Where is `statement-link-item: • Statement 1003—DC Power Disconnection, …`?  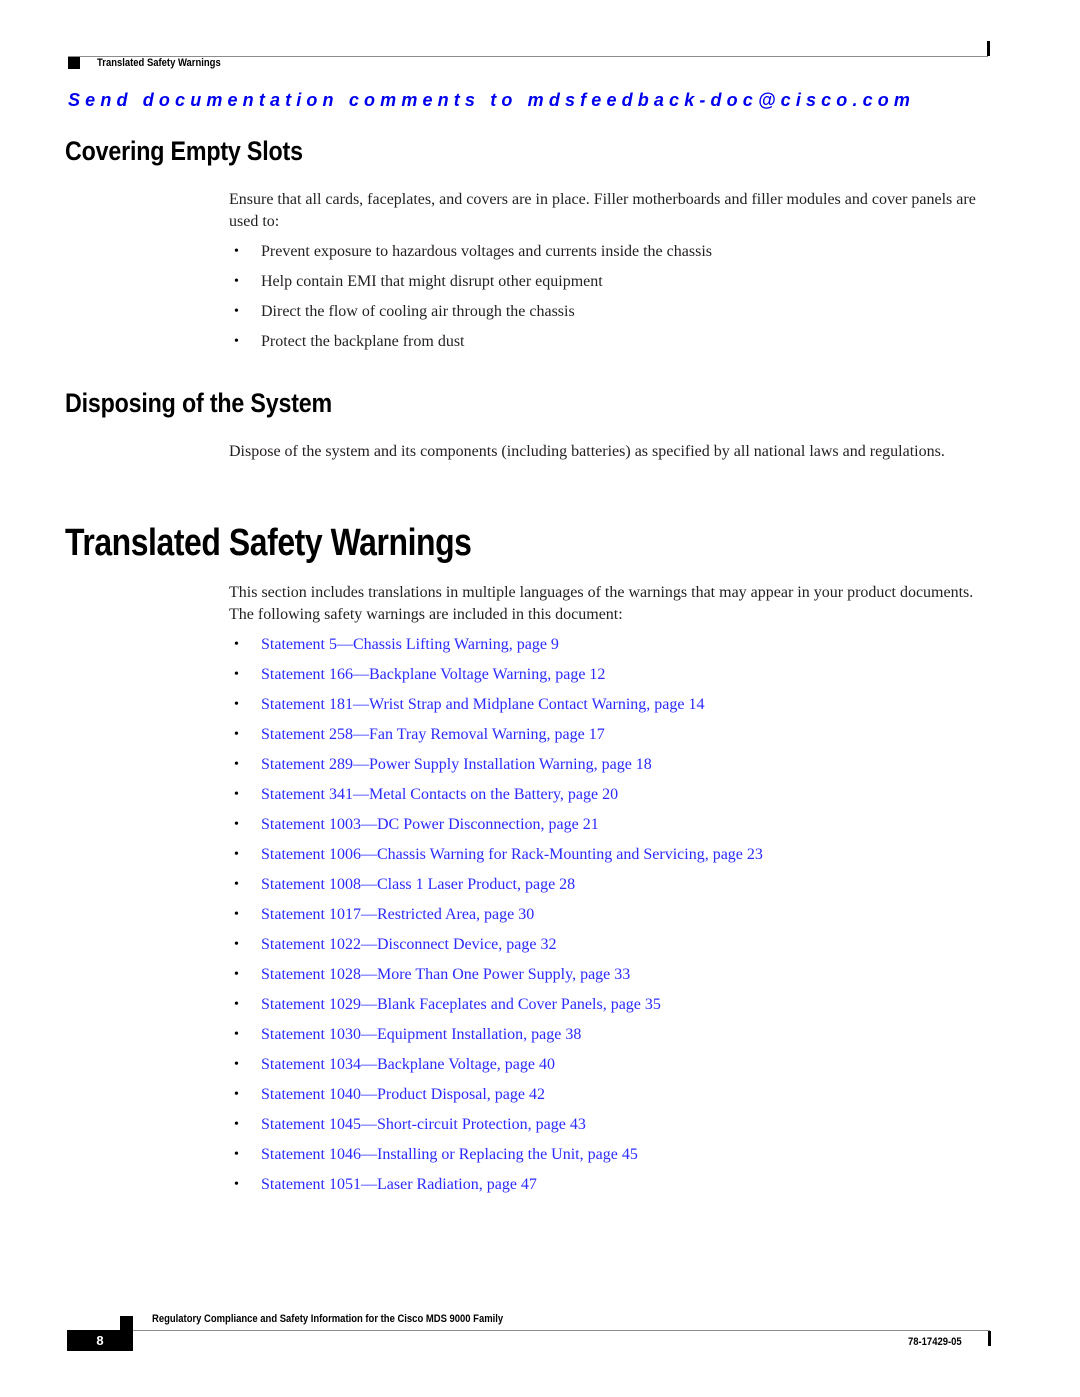 statement-link-item: • Statement 1003—DC Power Disconnection, … is located at coordinates (496, 829).